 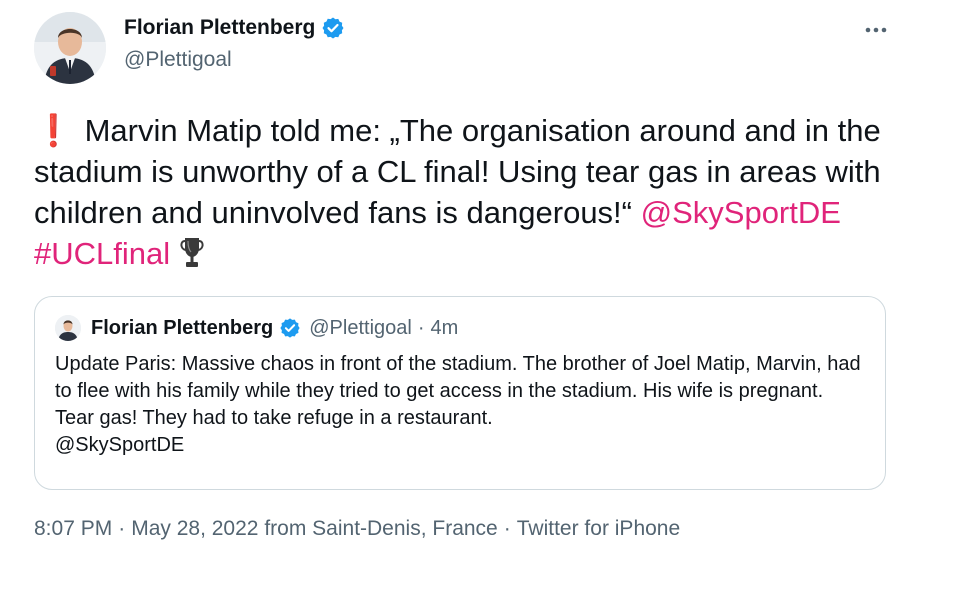 I want to click on tweet-date: May 28, 2022, so click(x=194, y=528).